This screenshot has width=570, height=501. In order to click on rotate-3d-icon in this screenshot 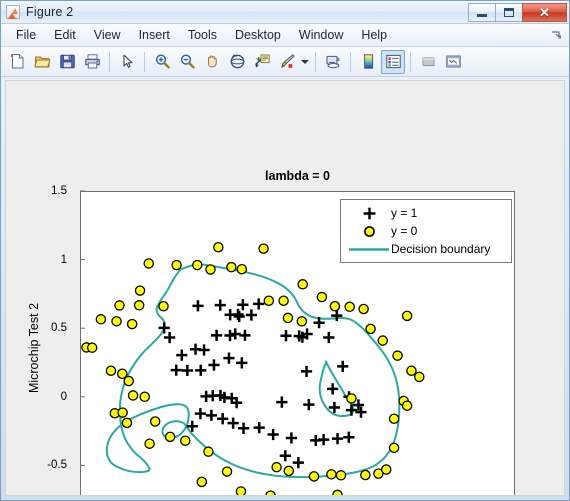, I will do `click(237, 62)`.